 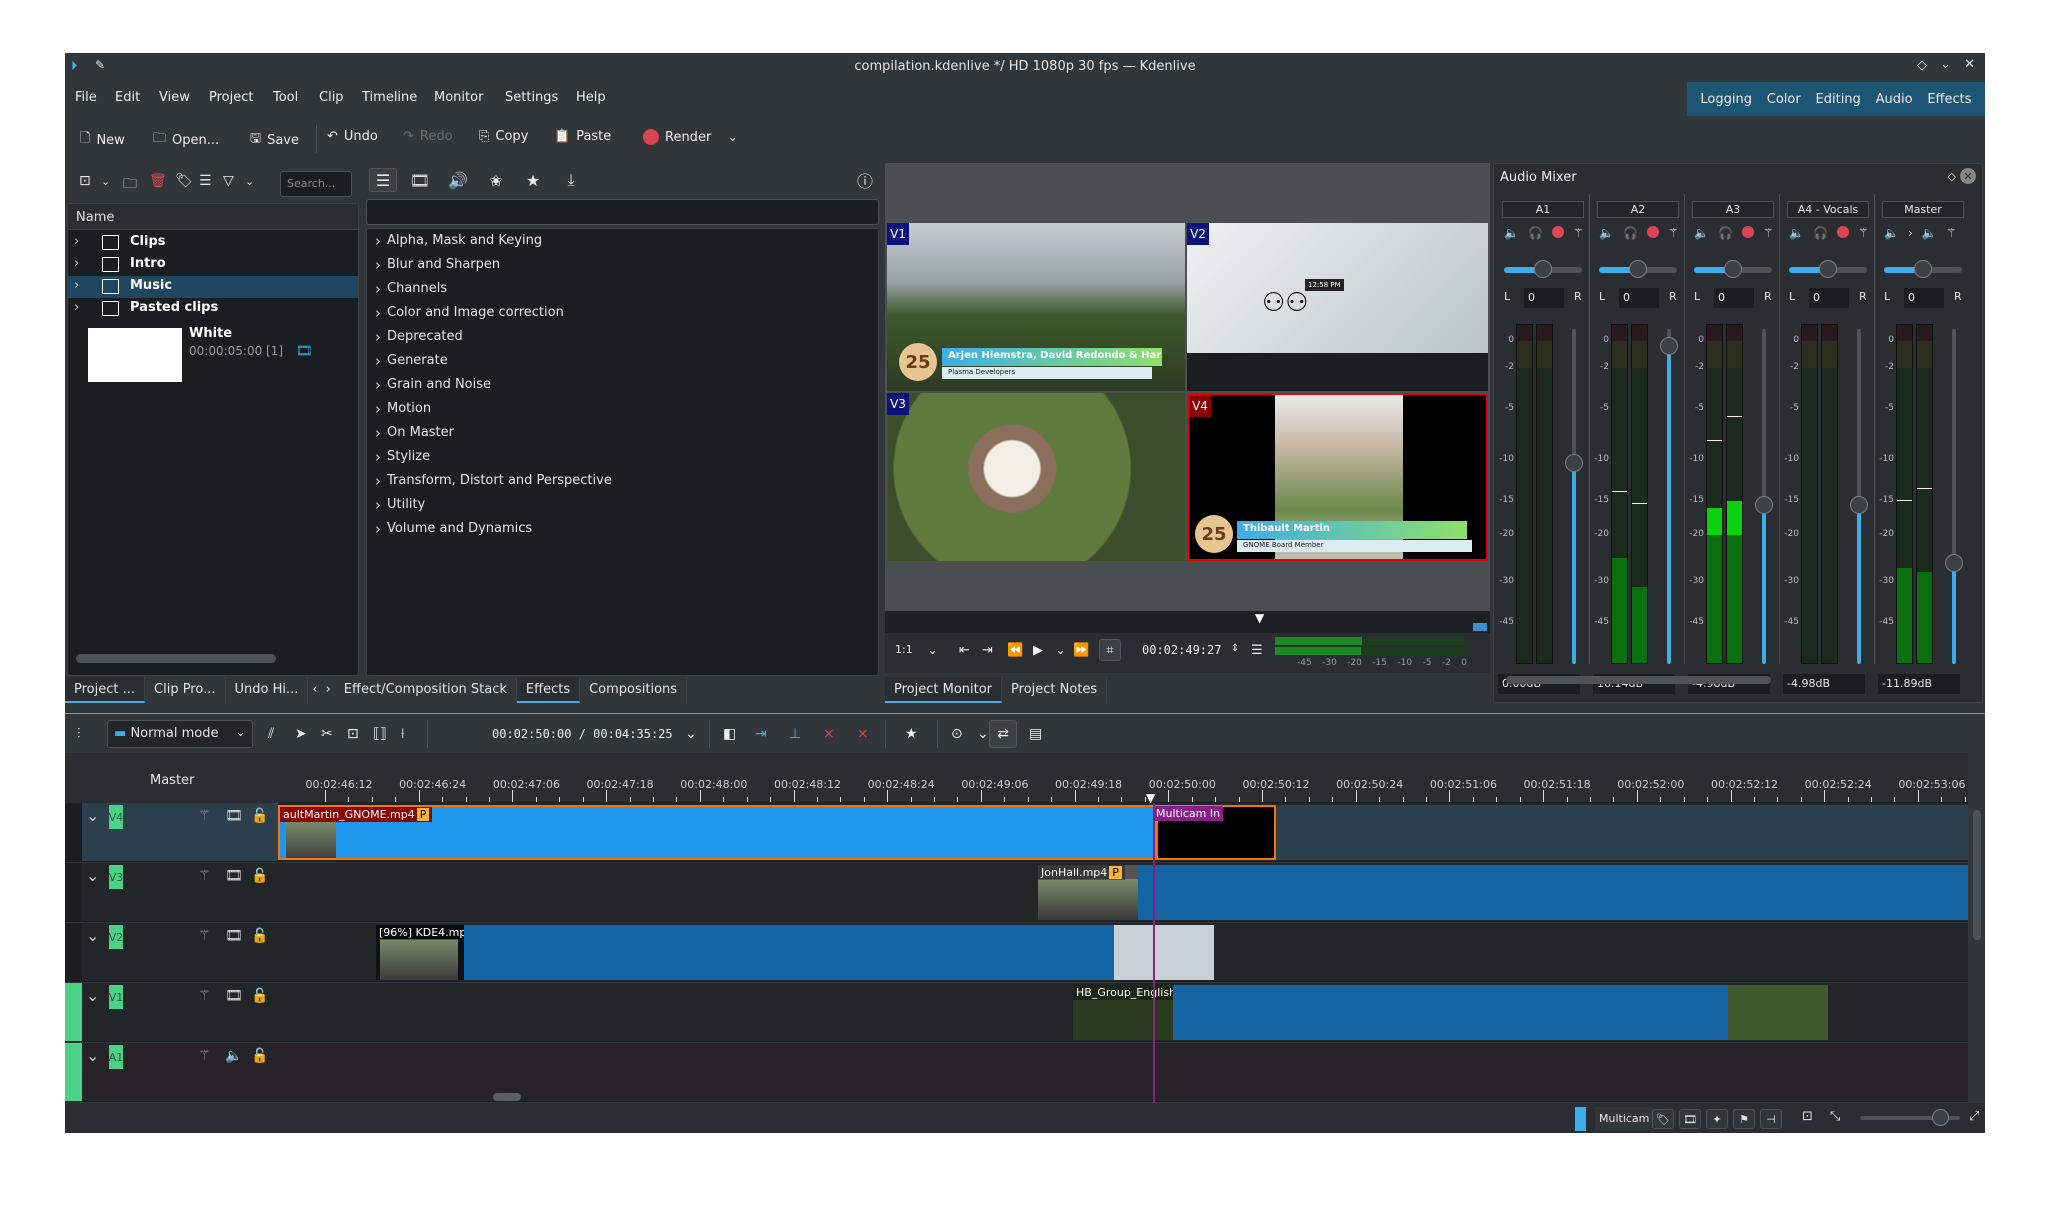 What do you see at coordinates (1188, 813) in the screenshot?
I see `multicam-marker: Multicam In` at bounding box center [1188, 813].